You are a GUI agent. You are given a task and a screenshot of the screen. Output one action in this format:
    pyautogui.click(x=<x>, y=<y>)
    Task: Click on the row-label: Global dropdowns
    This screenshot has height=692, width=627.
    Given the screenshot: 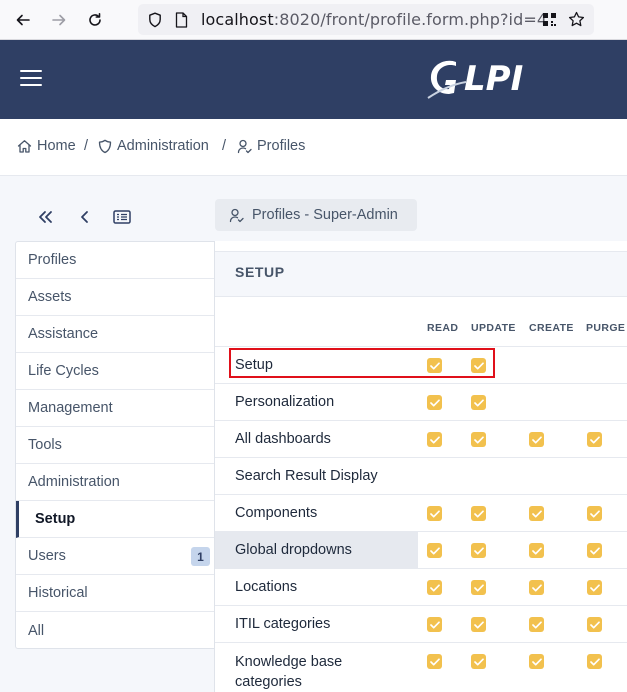 What is the action you would take?
    pyautogui.click(x=293, y=550)
    